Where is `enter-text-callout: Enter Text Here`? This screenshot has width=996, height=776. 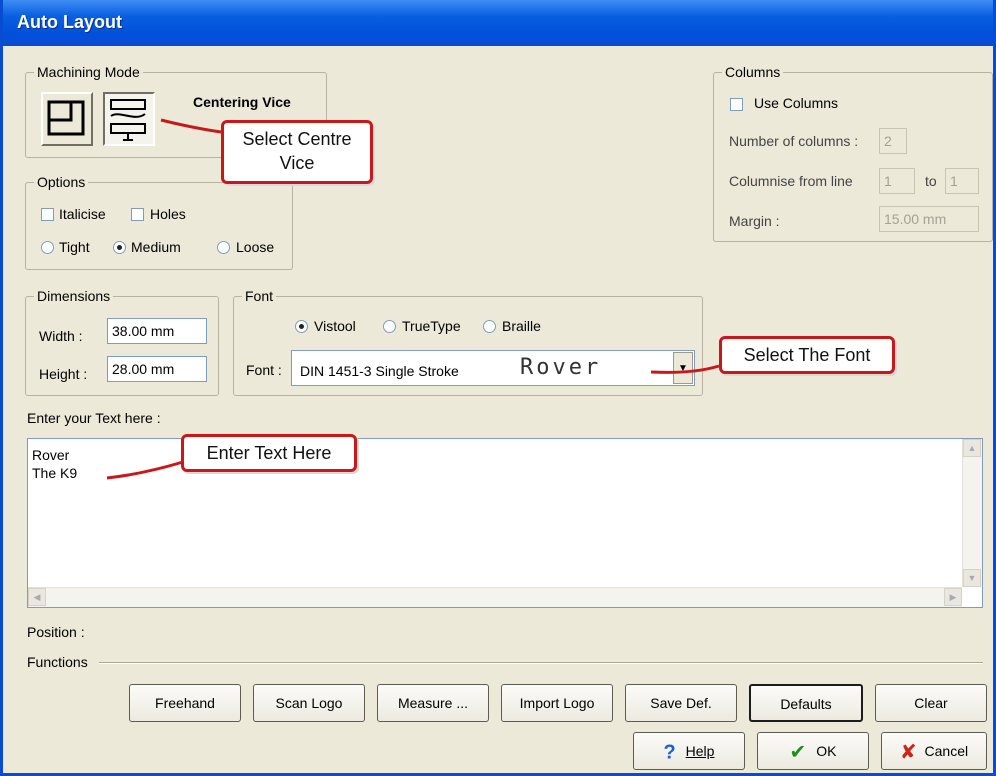
enter-text-callout: Enter Text Here is located at coordinates (269, 453).